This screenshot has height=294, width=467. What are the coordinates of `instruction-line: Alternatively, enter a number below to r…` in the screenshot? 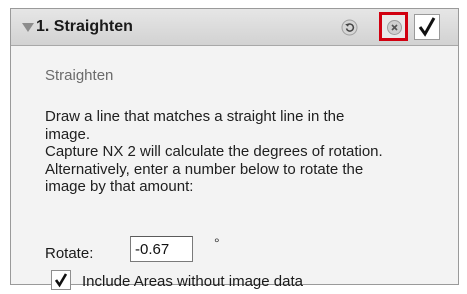 It's located at (204, 169).